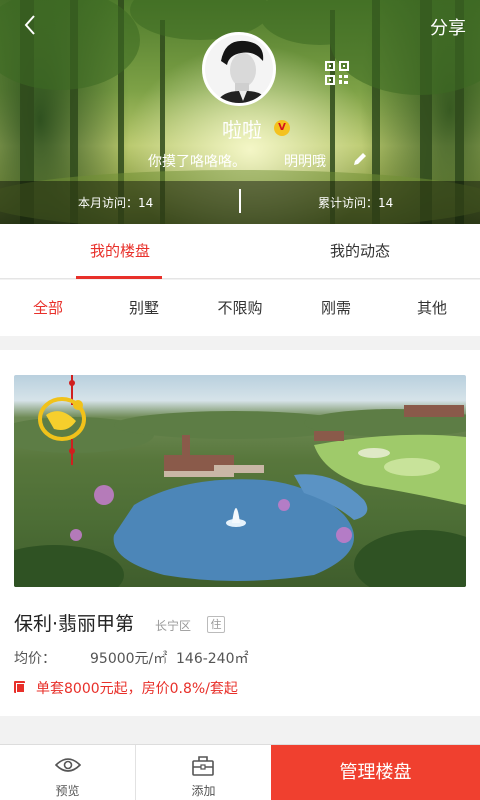 The width and height of the screenshot is (480, 800). I want to click on commission-icon, so click(19, 687).